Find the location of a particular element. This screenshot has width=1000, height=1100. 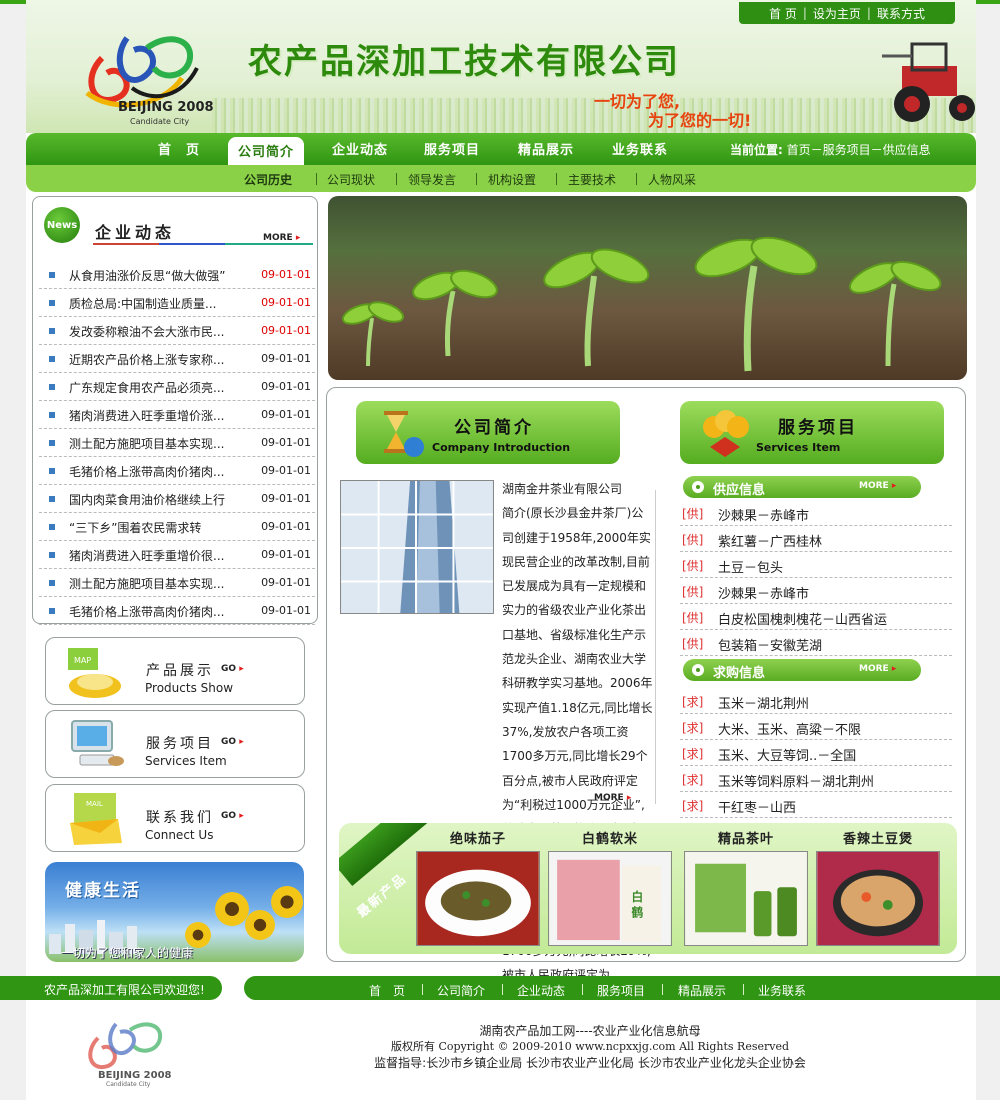

nav-item-company-intro: 公司简介 is located at coordinates (266, 151).